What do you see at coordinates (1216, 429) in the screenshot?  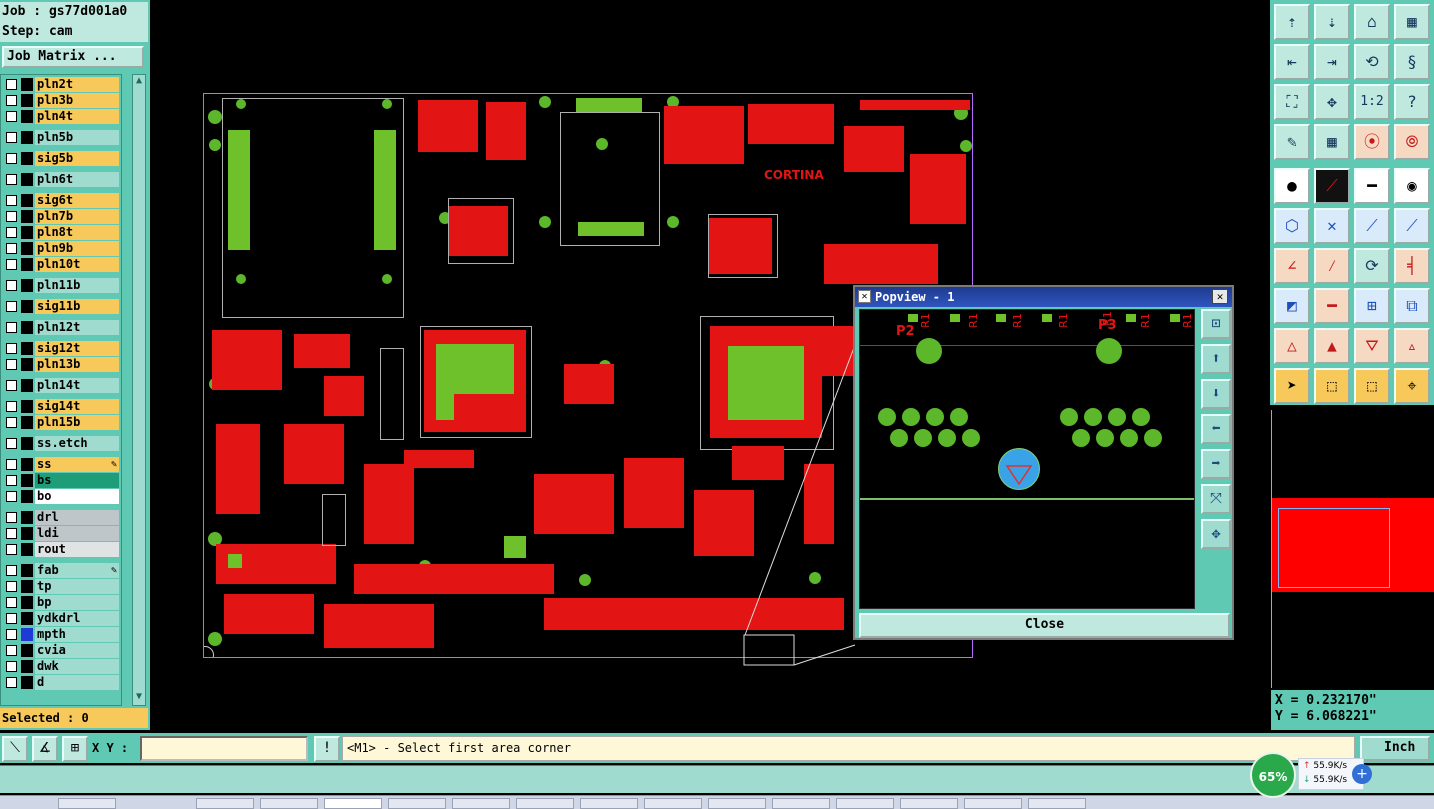 I see `pan-left-icon: ⬅` at bounding box center [1216, 429].